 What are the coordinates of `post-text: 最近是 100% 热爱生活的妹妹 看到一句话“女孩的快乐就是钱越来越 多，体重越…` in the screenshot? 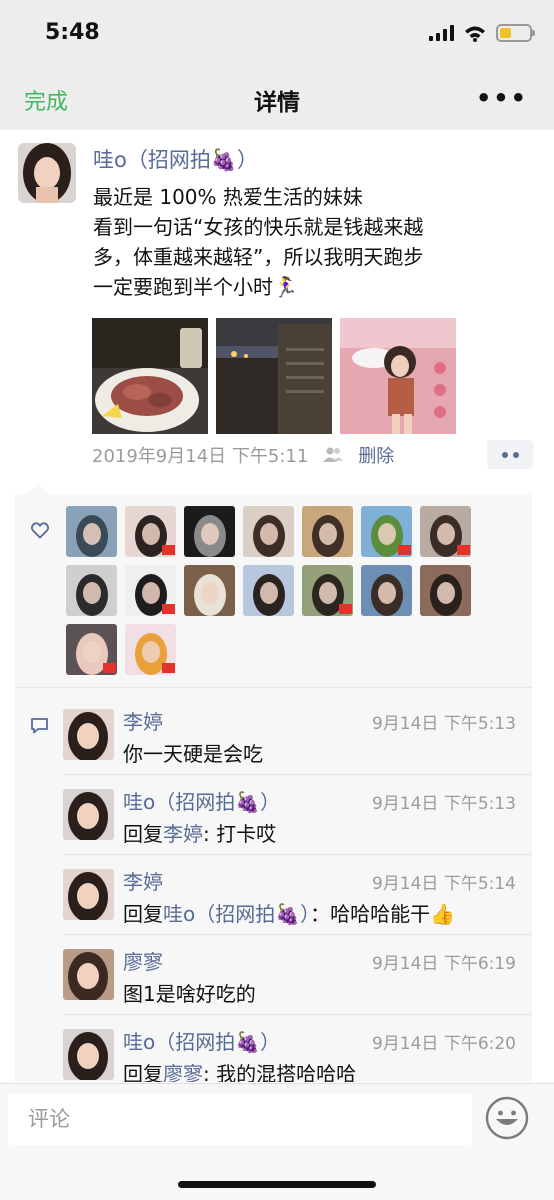 It's located at (258, 242).